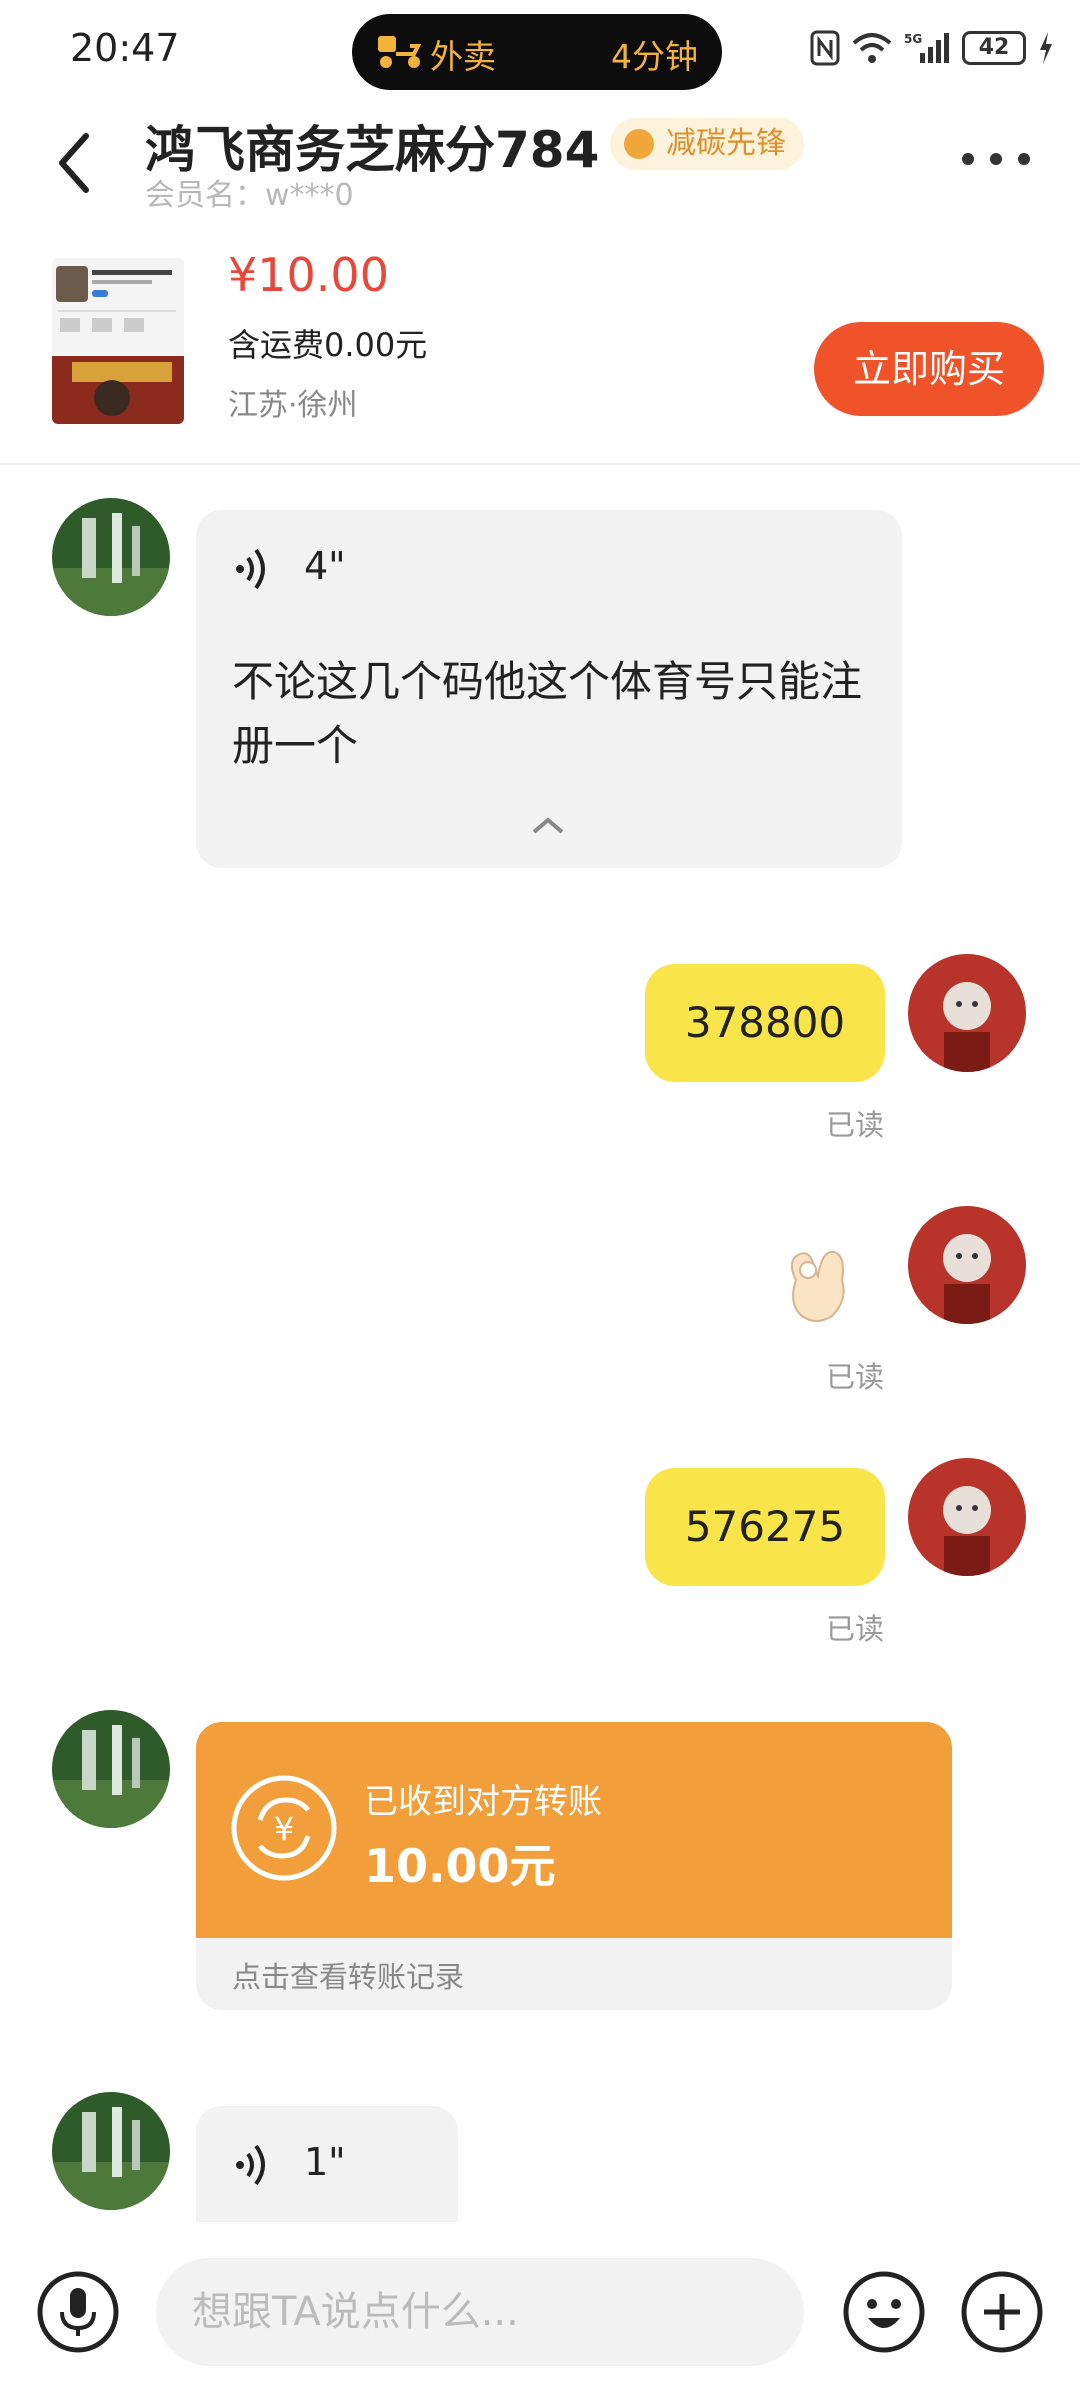 The image size is (1080, 2400). I want to click on transfer-card: ¥ 已收到对方转账 10.00元 点击查看转账记录, so click(574, 1866).